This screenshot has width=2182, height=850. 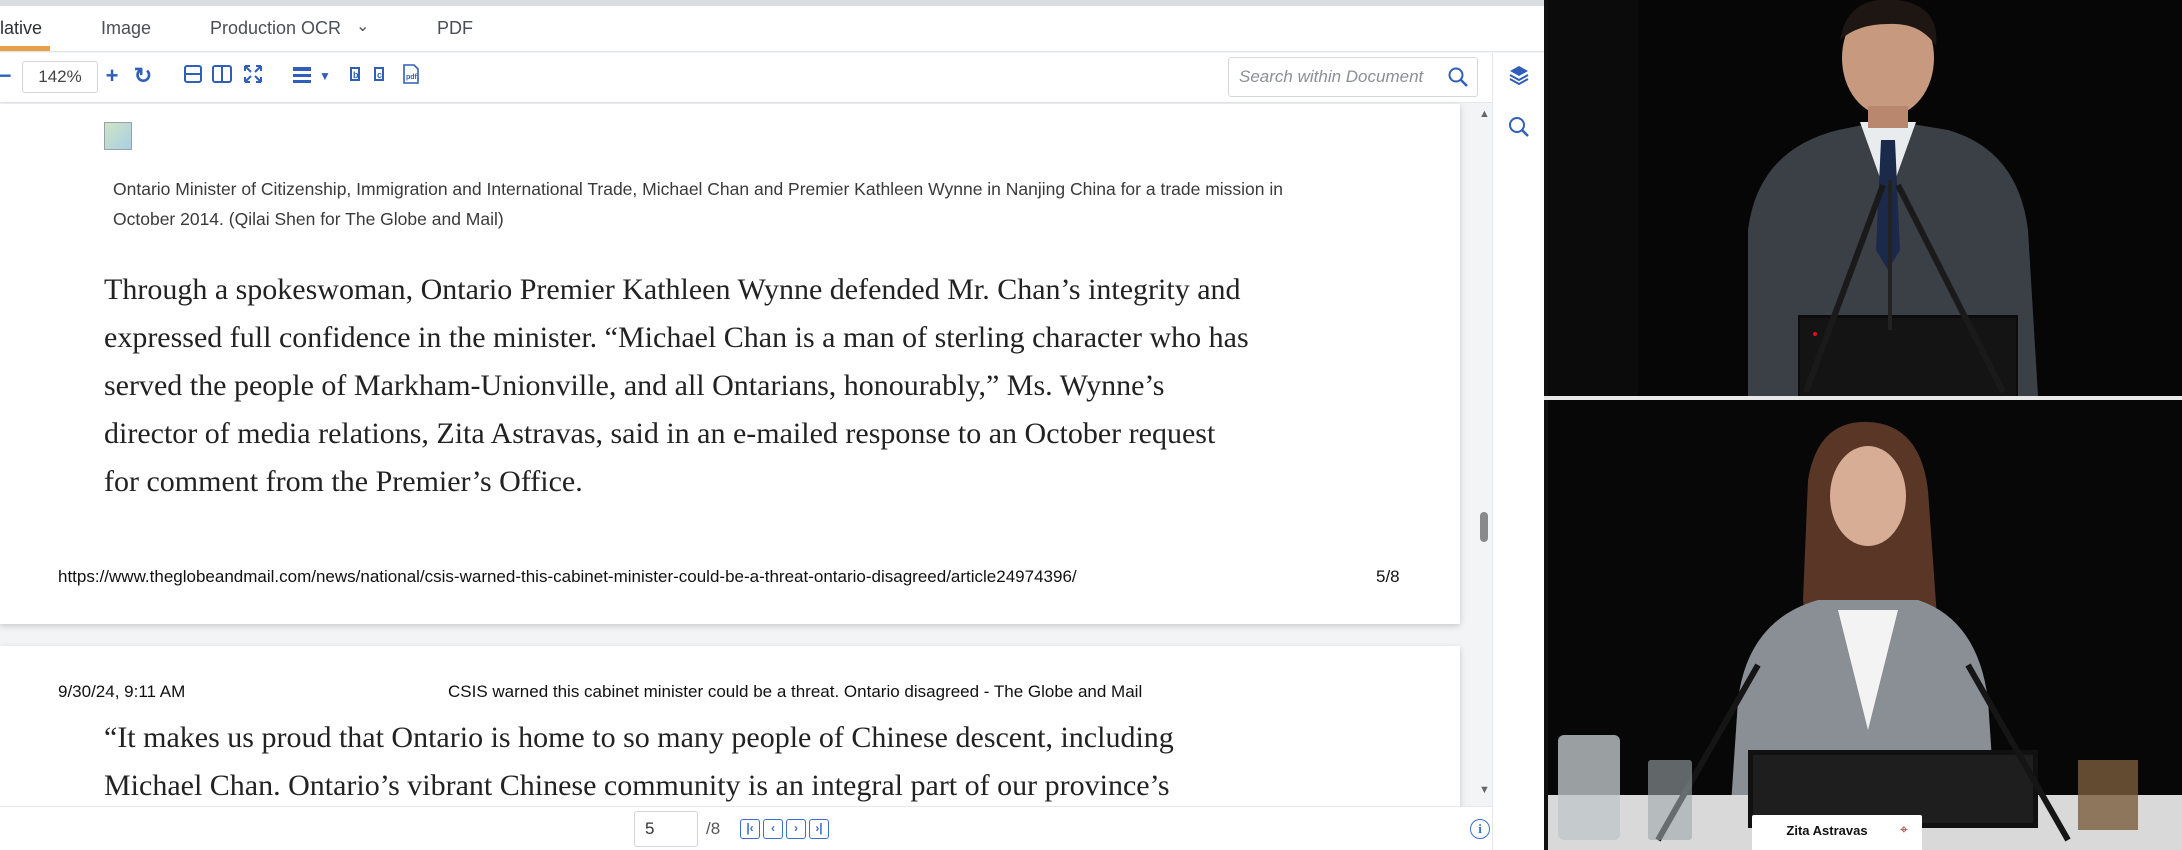 What do you see at coordinates (1484, 114) in the screenshot?
I see `scroll-up-icon: ▲` at bounding box center [1484, 114].